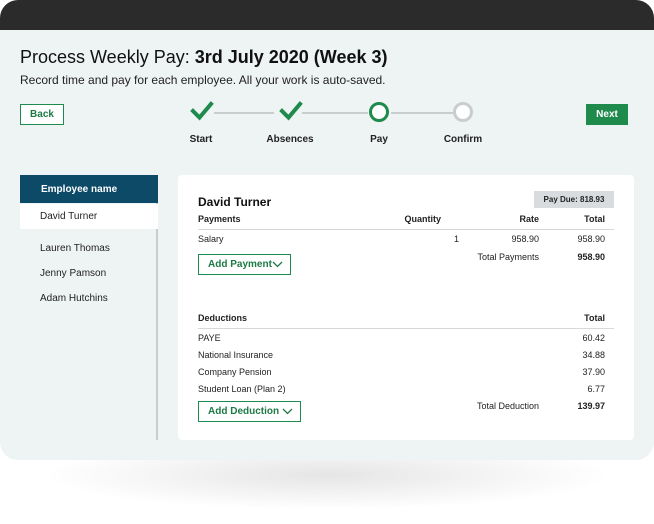 This screenshot has height=524, width=654. I want to click on deduction-total: 34.88, so click(593, 355).